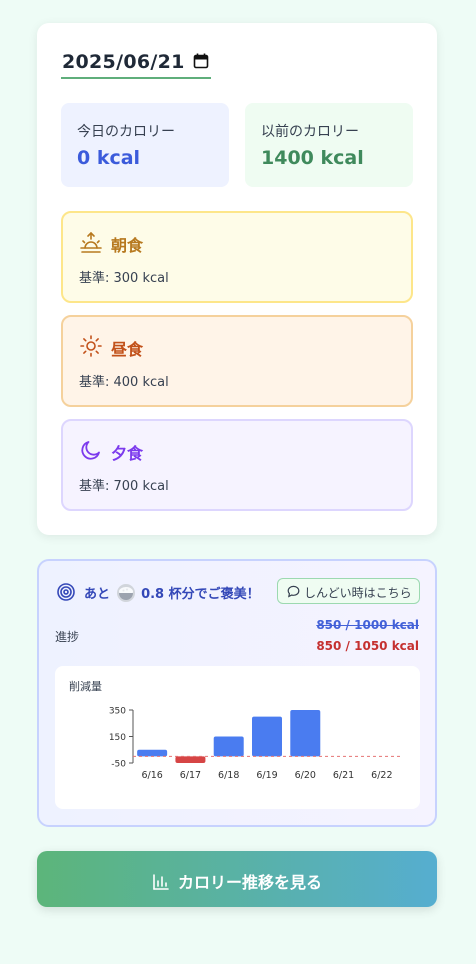 The height and width of the screenshot is (964, 476). I want to click on meal-base-calories: 基準: 400 kcal, so click(124, 382).